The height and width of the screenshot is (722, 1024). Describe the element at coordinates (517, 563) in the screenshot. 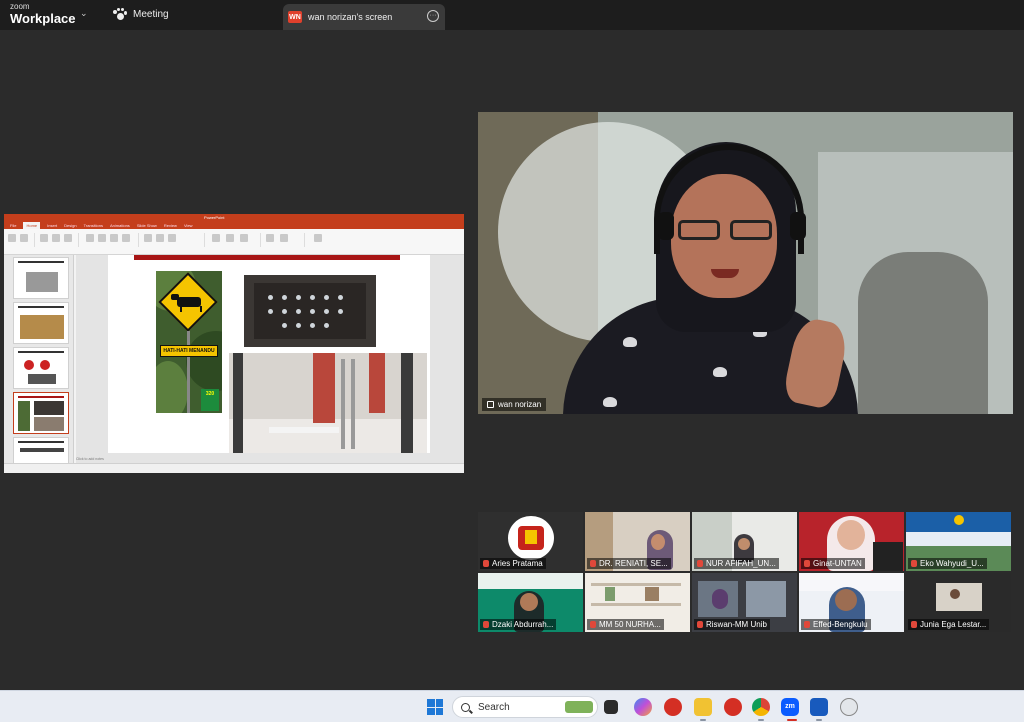

I see `participant-name: Aries Pratama` at that location.